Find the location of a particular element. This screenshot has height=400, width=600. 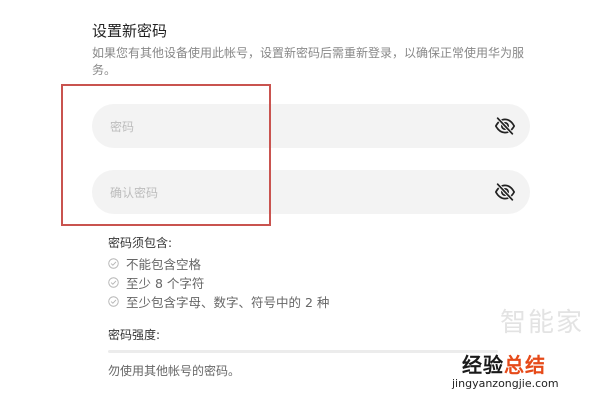

requirement-item: 至少 8 个字符 is located at coordinates (218, 282).